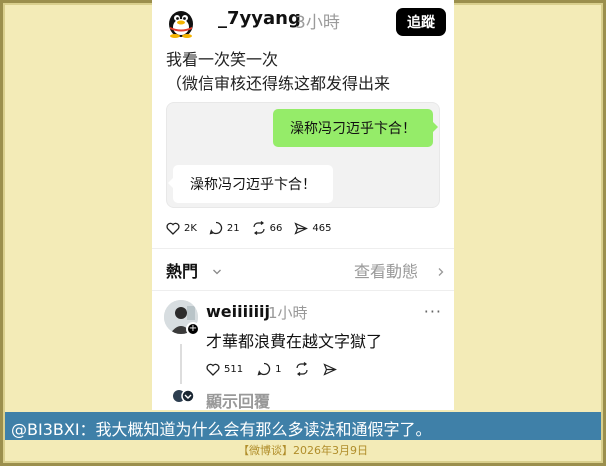 Image resolution: width=606 pixels, height=466 pixels. I want to click on post-actions: 2K 21 66 465, so click(254, 228).